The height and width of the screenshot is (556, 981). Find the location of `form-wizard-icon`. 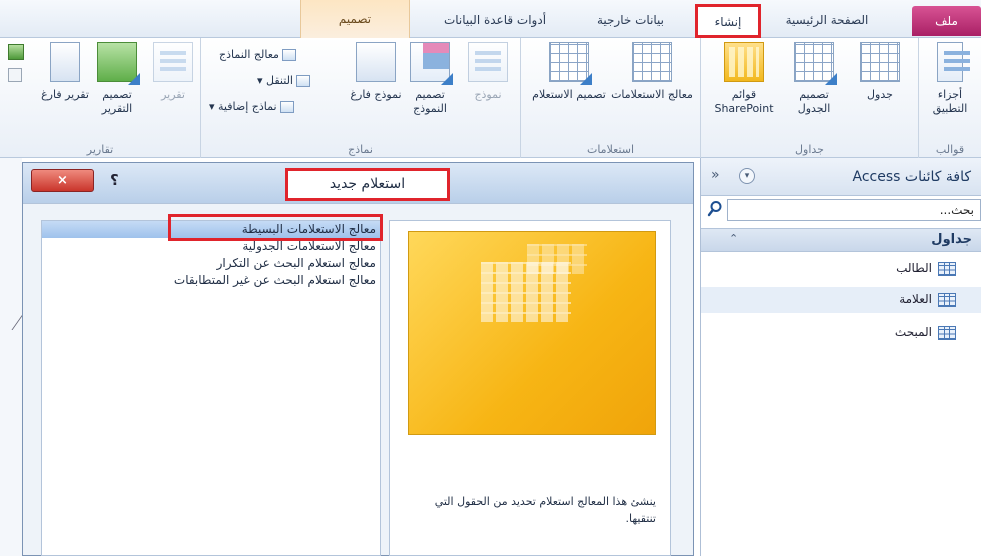

form-wizard-icon is located at coordinates (288, 55).